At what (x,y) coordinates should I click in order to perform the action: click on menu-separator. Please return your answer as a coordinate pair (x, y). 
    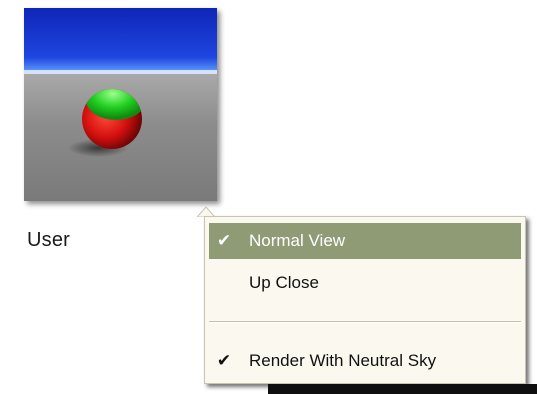
    Looking at the image, I should click on (365, 322).